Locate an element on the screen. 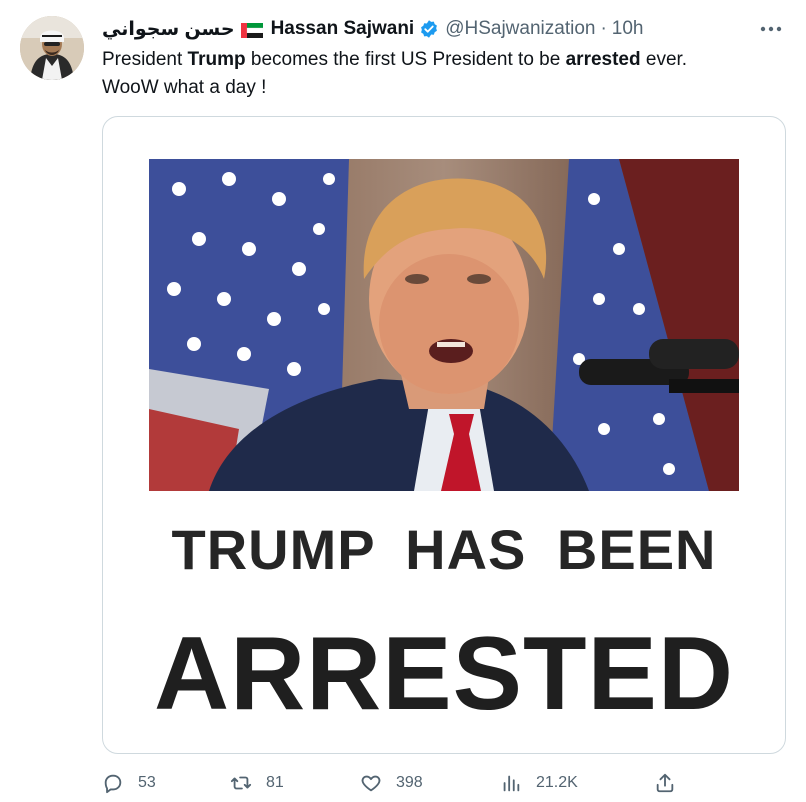  avatar-image is located at coordinates (52, 48).